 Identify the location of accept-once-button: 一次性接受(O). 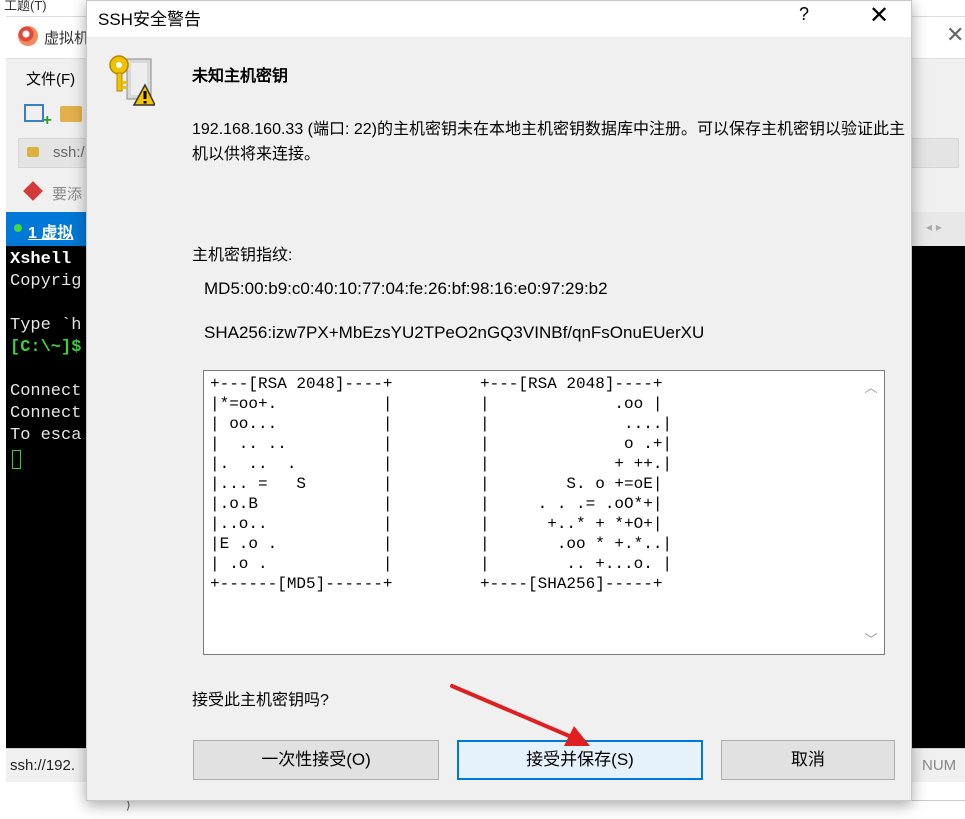
(316, 760).